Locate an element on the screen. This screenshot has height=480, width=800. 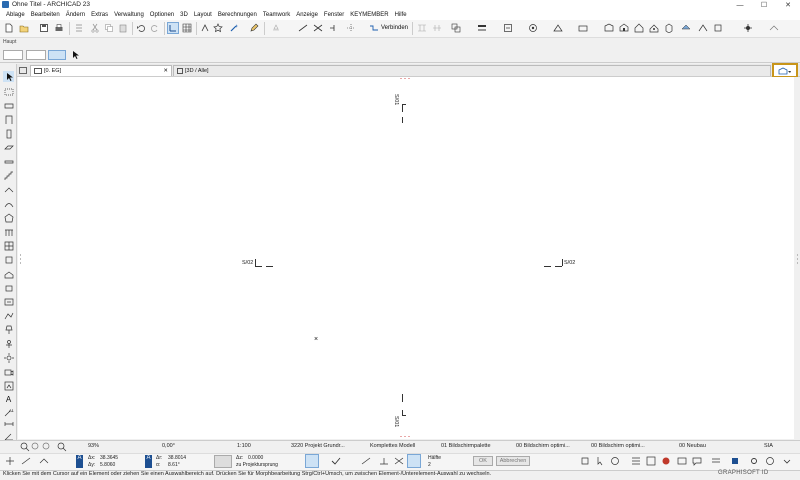
zone-tool-icon is located at coordinates (8, 301).